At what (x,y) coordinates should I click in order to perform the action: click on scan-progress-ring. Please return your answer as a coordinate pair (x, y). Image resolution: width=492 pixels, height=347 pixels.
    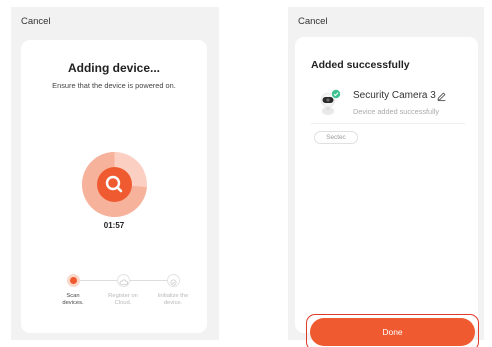
    Looking at the image, I should click on (114, 184).